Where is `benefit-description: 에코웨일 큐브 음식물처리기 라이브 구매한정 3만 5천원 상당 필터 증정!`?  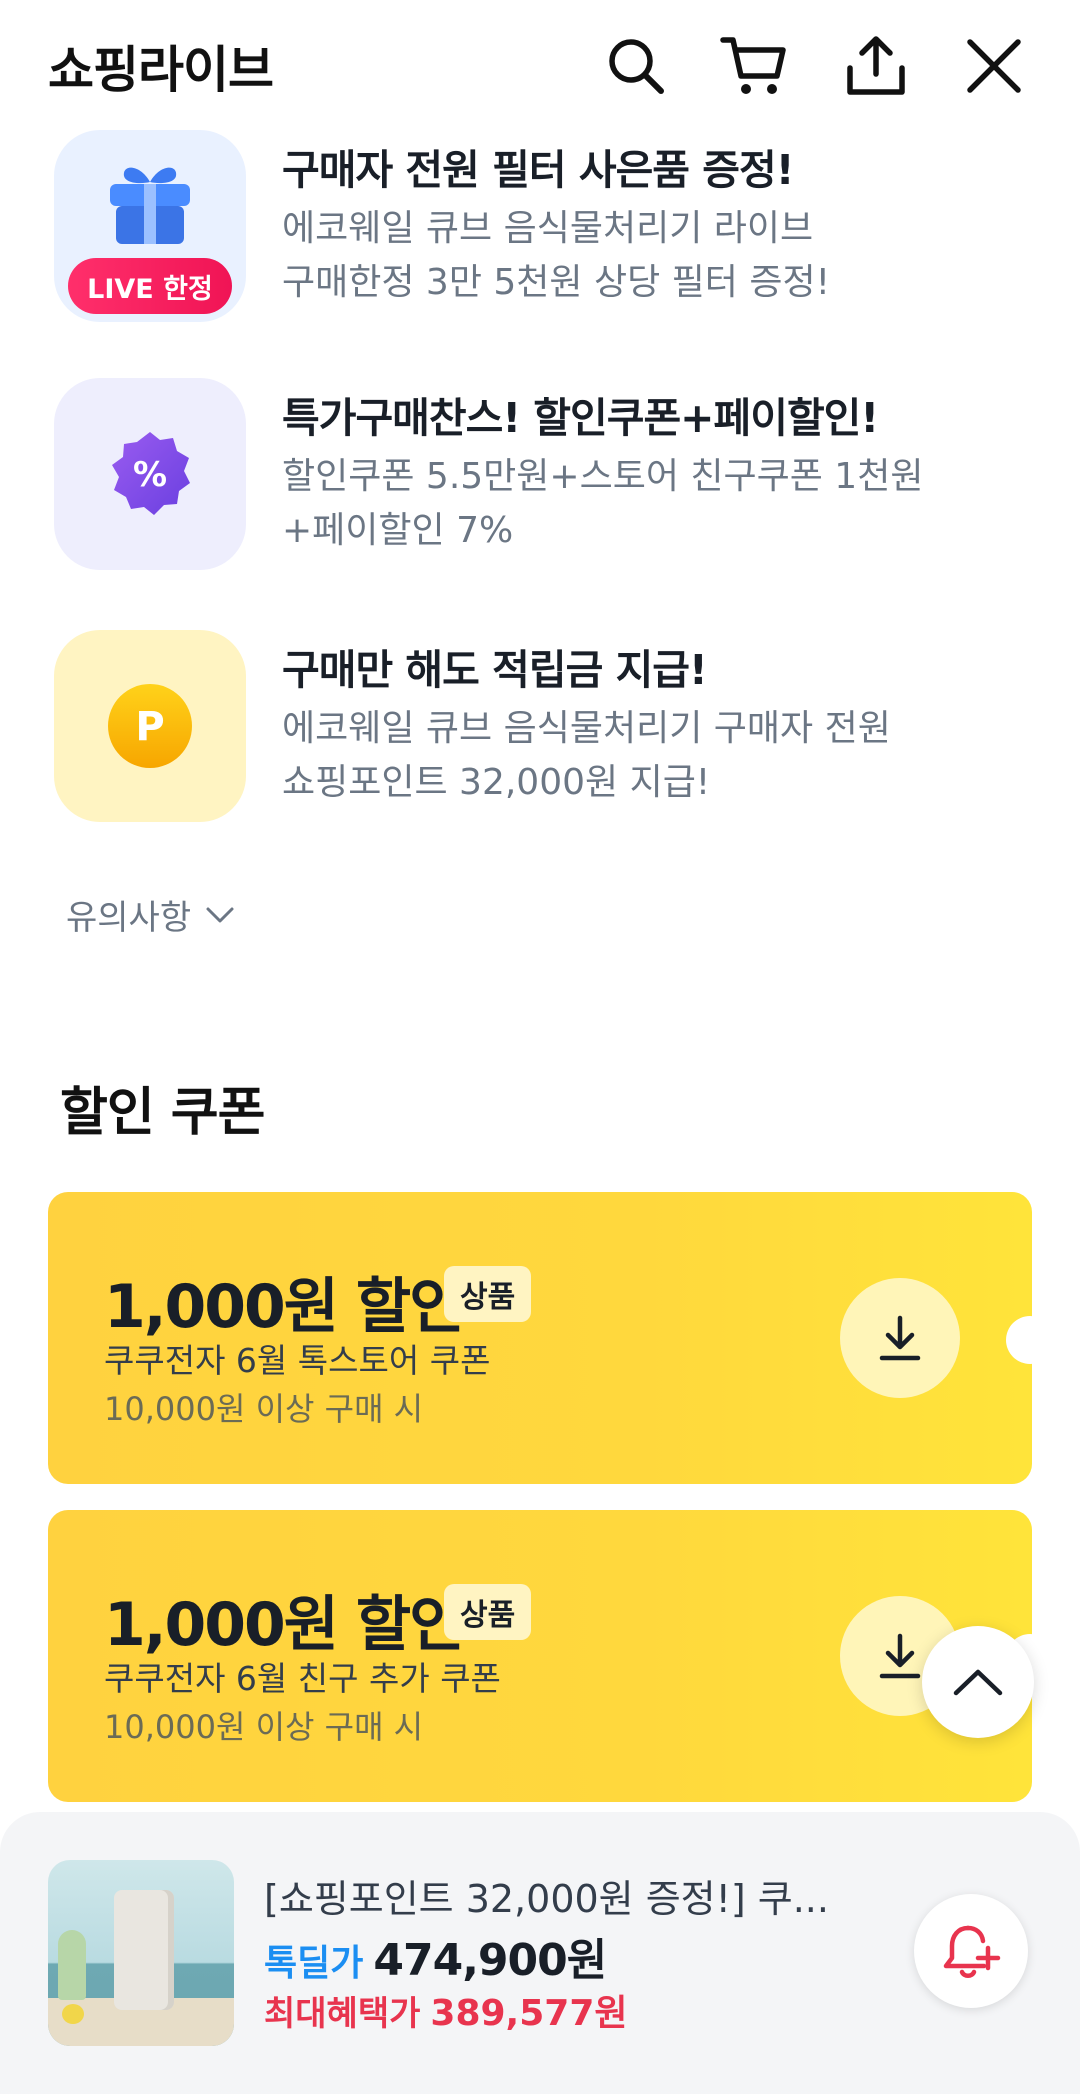 benefit-description: 에코웨일 큐브 음식물처리기 라이브 구매한정 3만 5천원 상당 필터 증정! is located at coordinates (556, 256).